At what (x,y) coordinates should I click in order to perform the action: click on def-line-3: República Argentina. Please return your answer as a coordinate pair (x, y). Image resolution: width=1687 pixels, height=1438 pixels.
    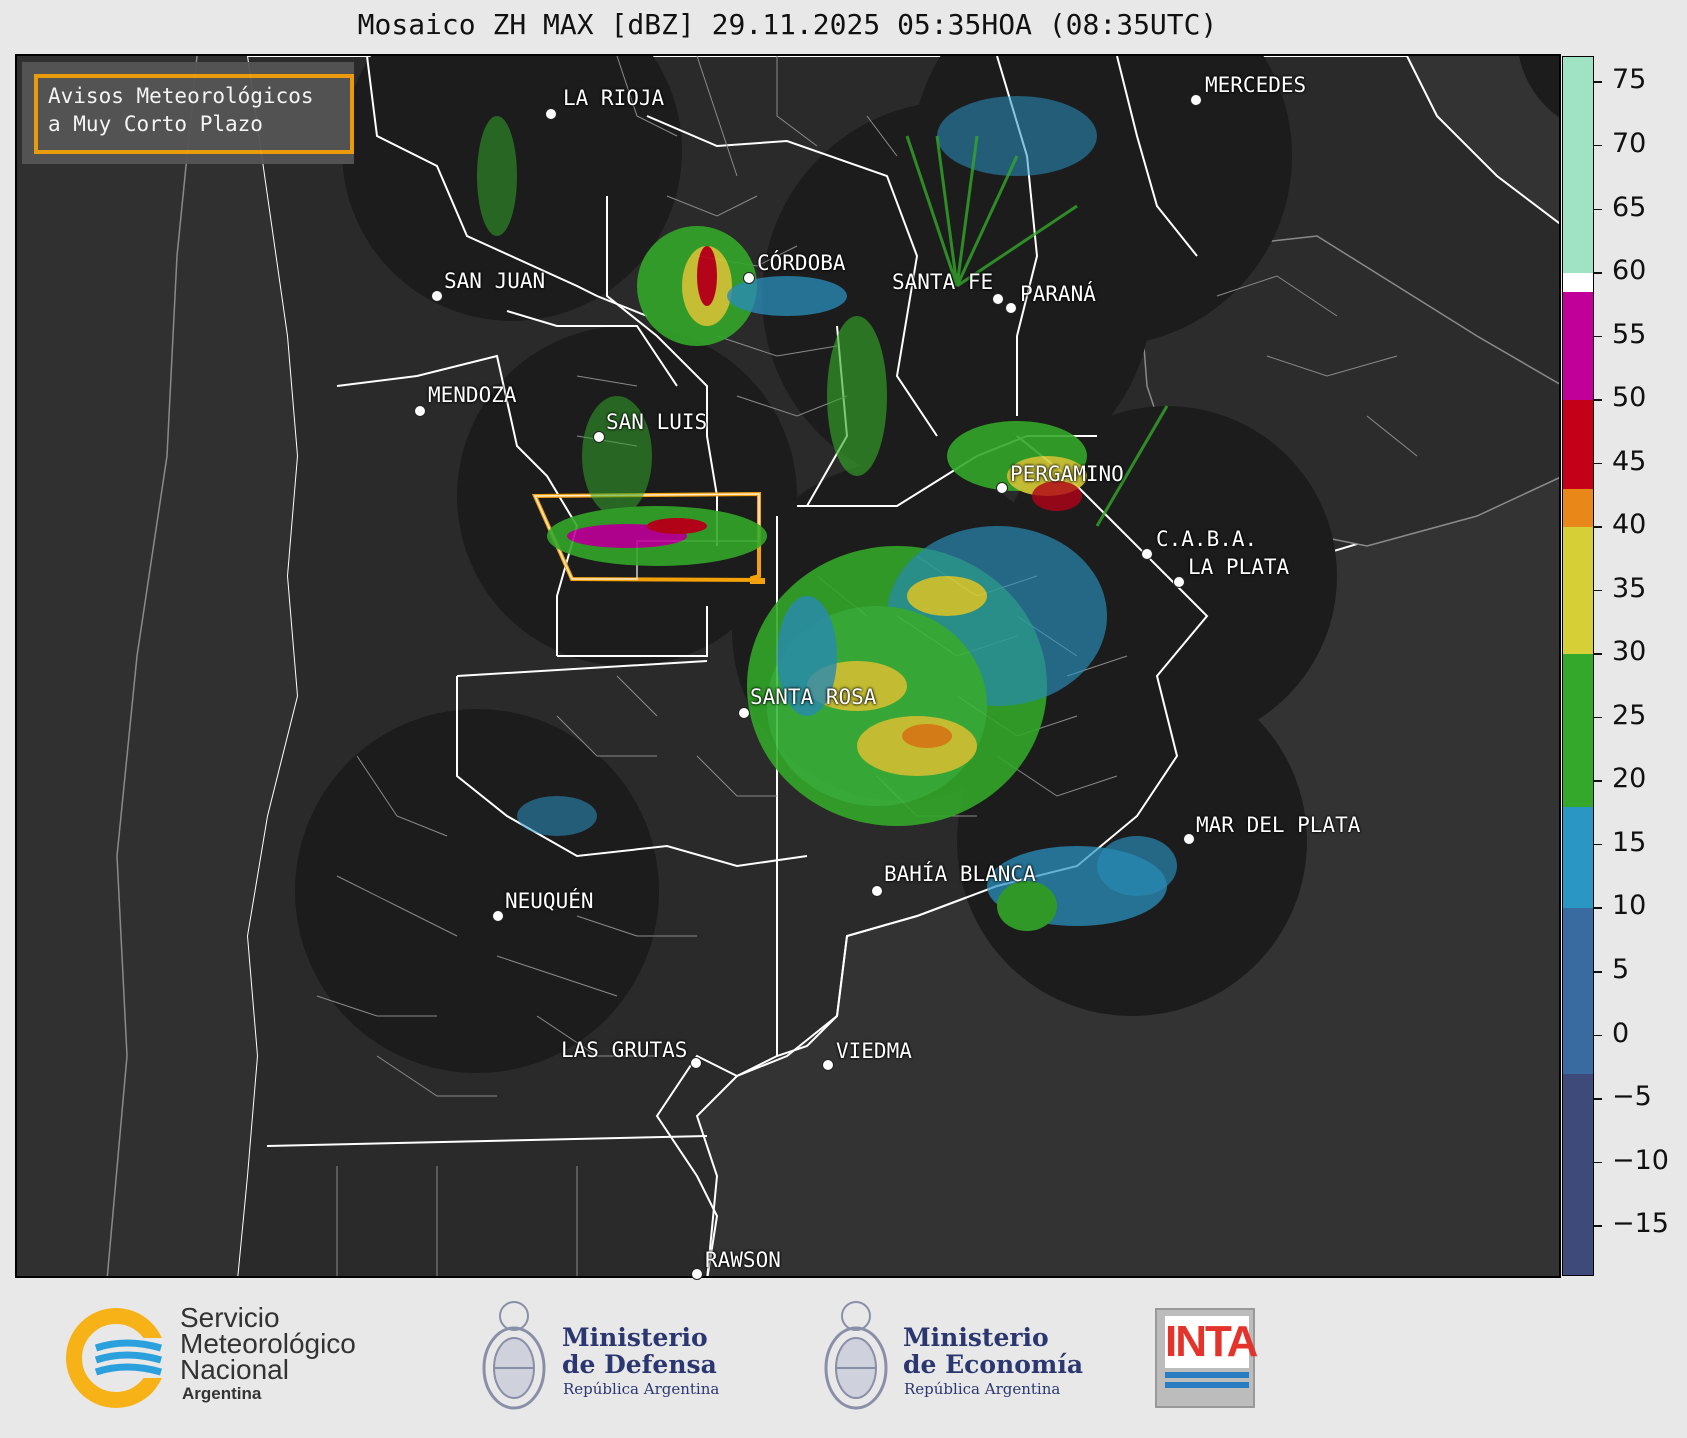
    Looking at the image, I should click on (641, 1389).